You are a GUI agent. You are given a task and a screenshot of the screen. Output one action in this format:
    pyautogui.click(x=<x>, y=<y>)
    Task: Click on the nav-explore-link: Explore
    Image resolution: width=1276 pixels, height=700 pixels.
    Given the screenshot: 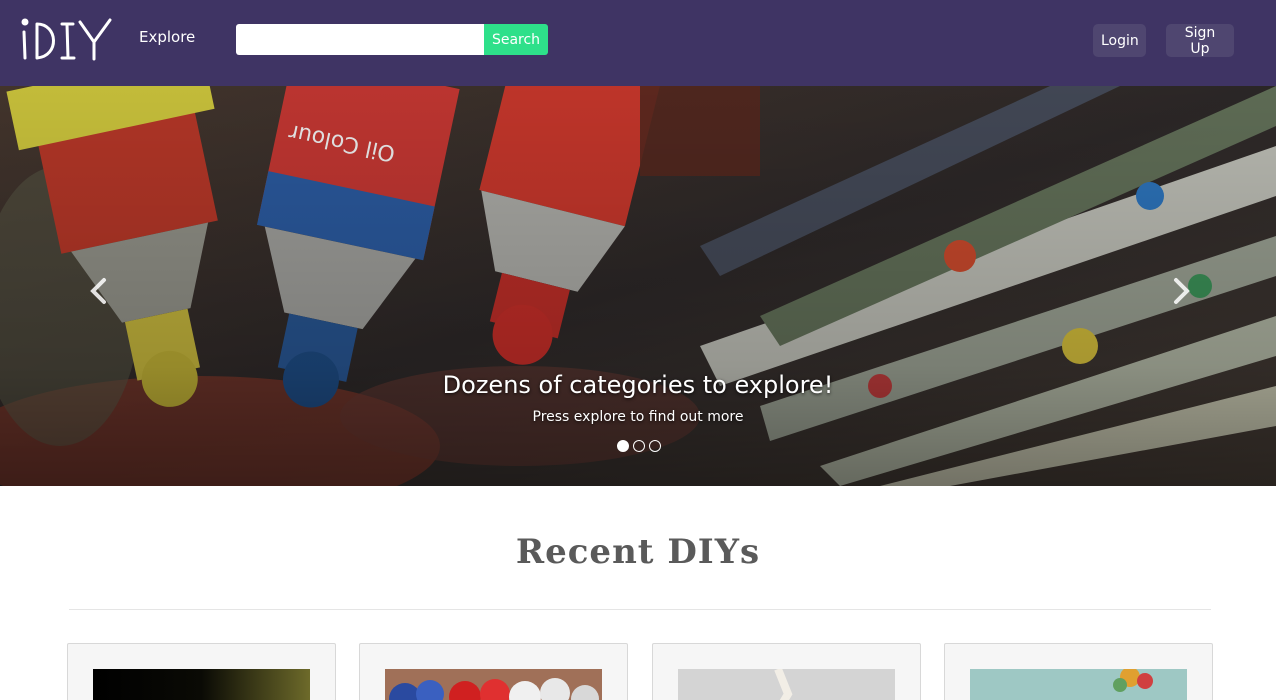 What is the action you would take?
    pyautogui.click(x=167, y=37)
    